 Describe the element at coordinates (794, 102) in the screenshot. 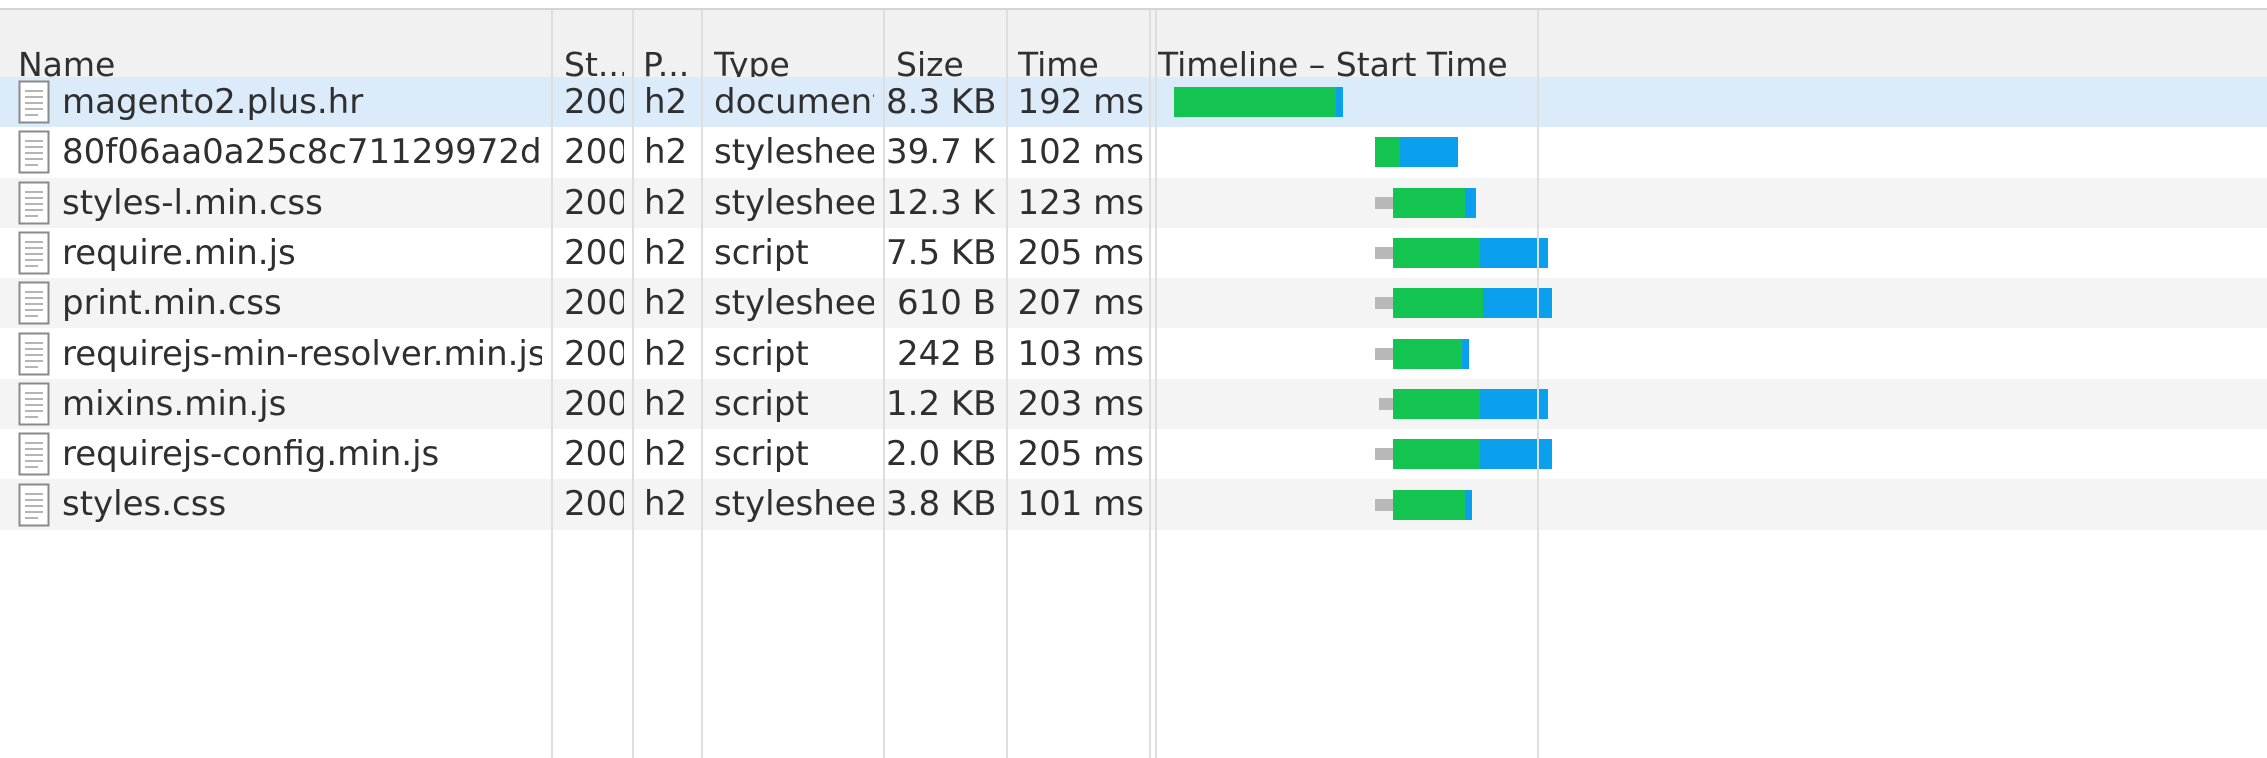

I see `request-type: document` at that location.